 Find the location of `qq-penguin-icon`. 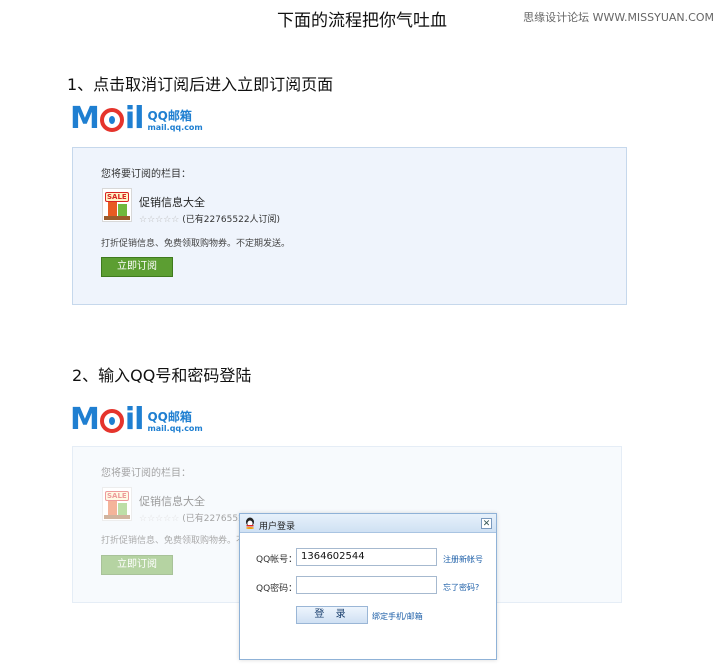

qq-penguin-icon is located at coordinates (250, 523).